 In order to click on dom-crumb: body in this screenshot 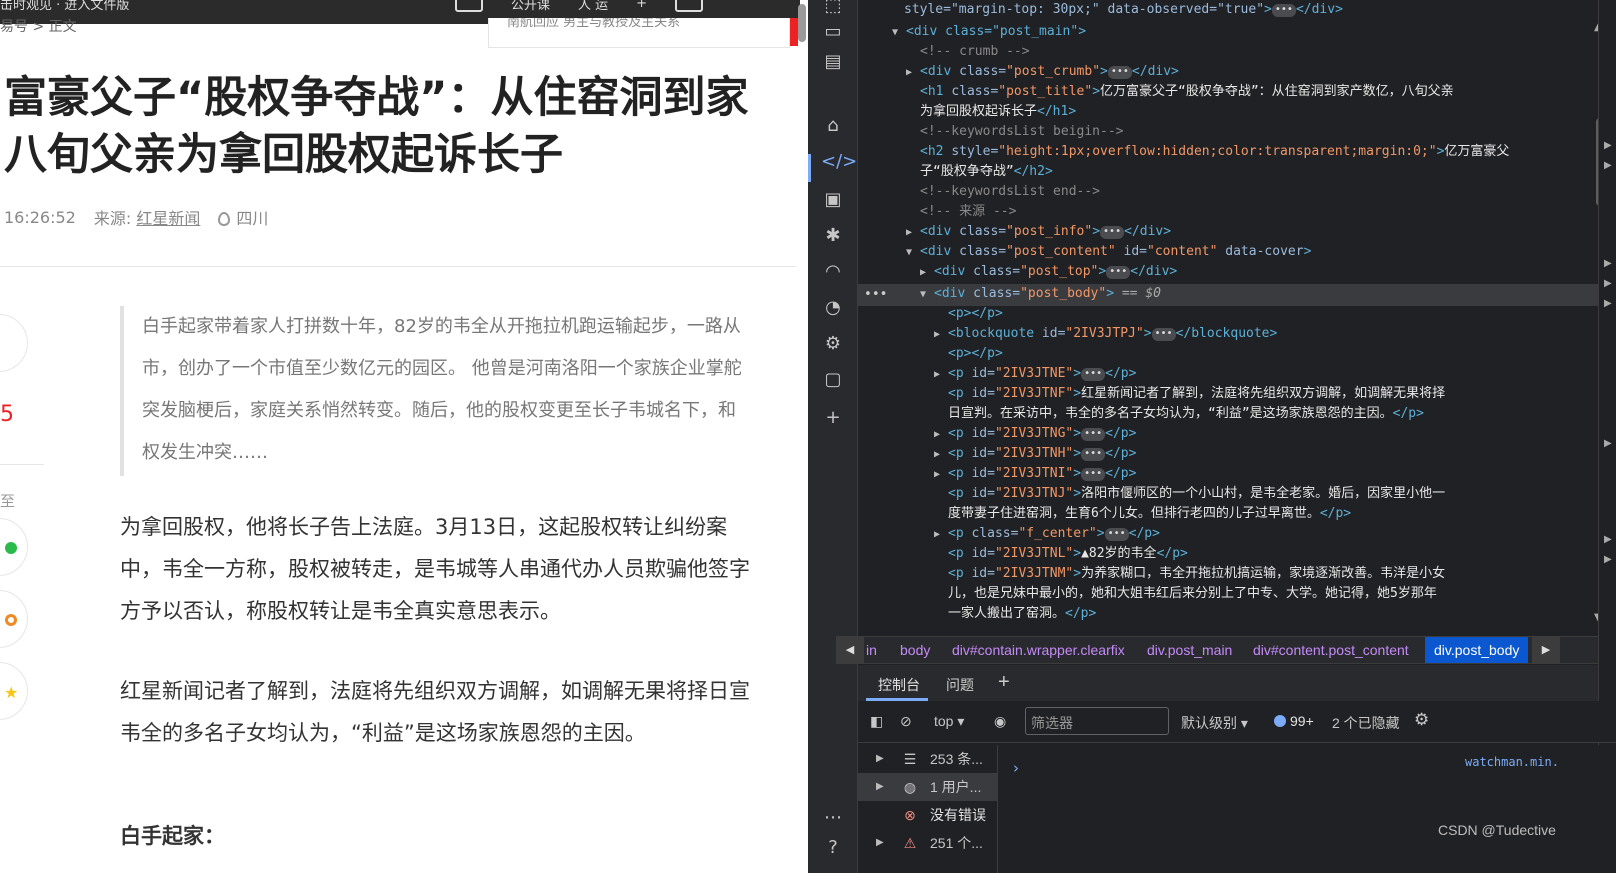, I will do `click(915, 650)`.